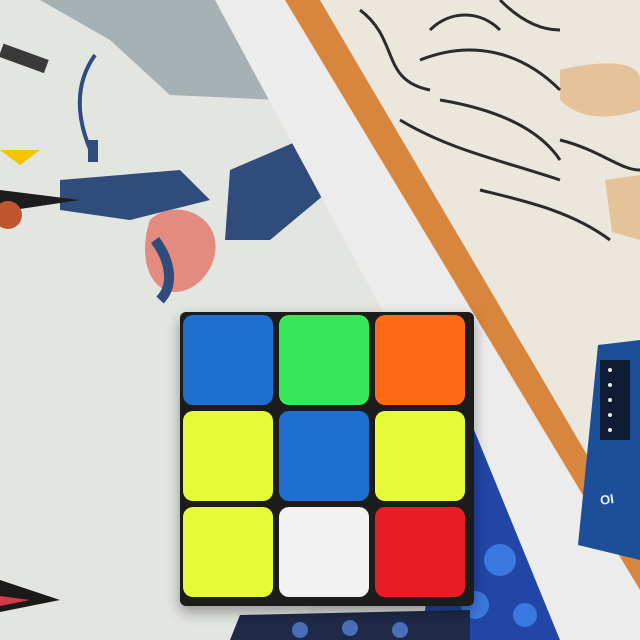  What do you see at coordinates (607, 499) in the screenshot?
I see `arduino-logo-text: OI` at bounding box center [607, 499].